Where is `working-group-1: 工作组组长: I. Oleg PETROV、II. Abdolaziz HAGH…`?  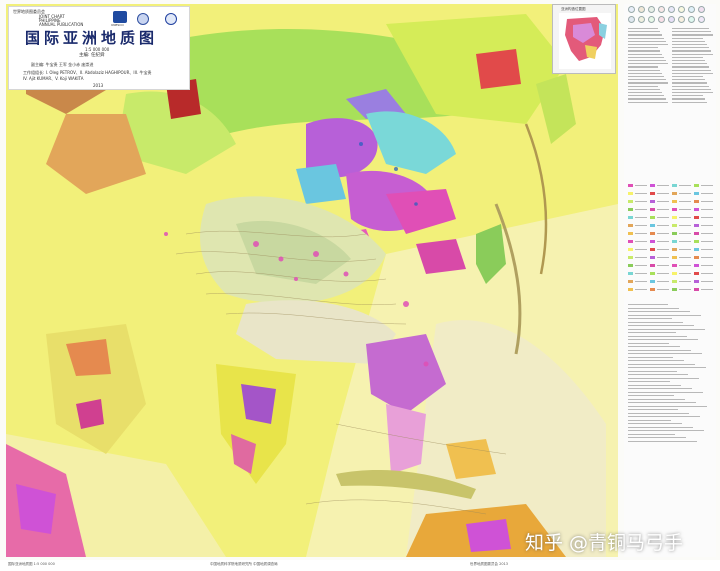
working-group-1: 工作组组长: I. Oleg PETROV、II. Abdolaziz HAGH… is located at coordinates (87, 72).